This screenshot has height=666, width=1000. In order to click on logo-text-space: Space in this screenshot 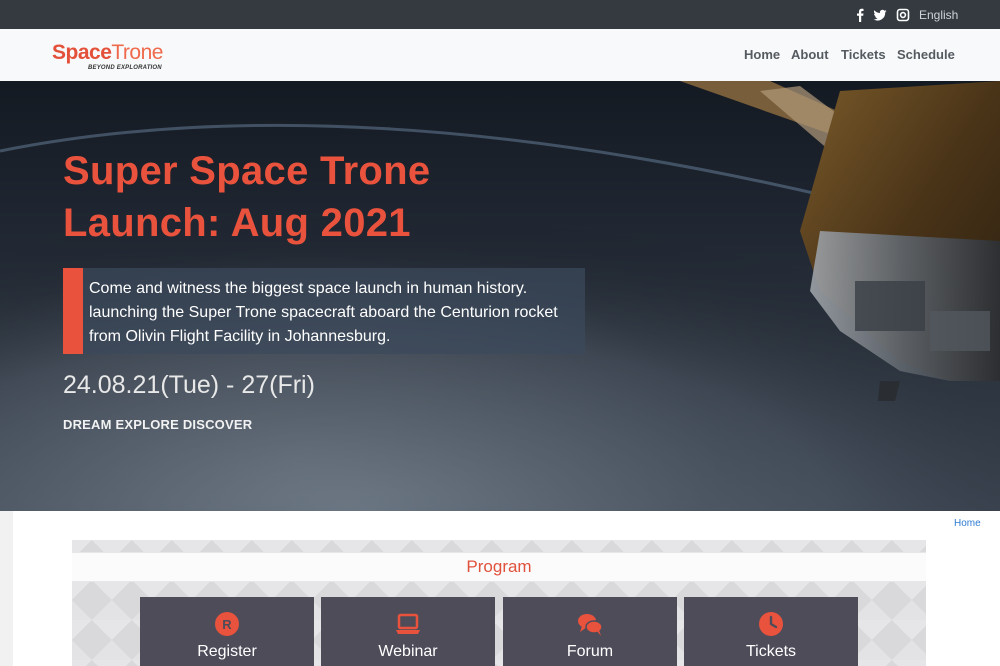, I will do `click(82, 52)`.